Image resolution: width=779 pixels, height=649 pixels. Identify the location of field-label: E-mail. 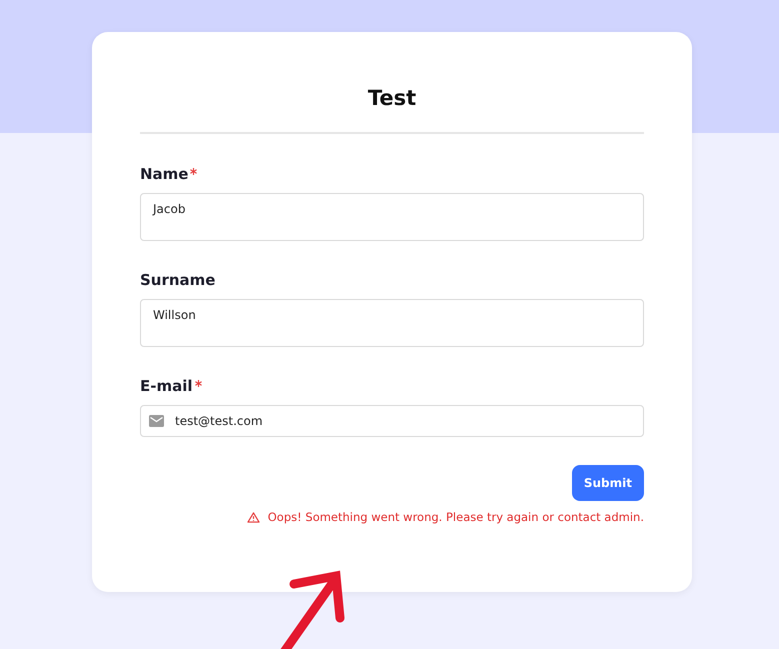
(166, 386).